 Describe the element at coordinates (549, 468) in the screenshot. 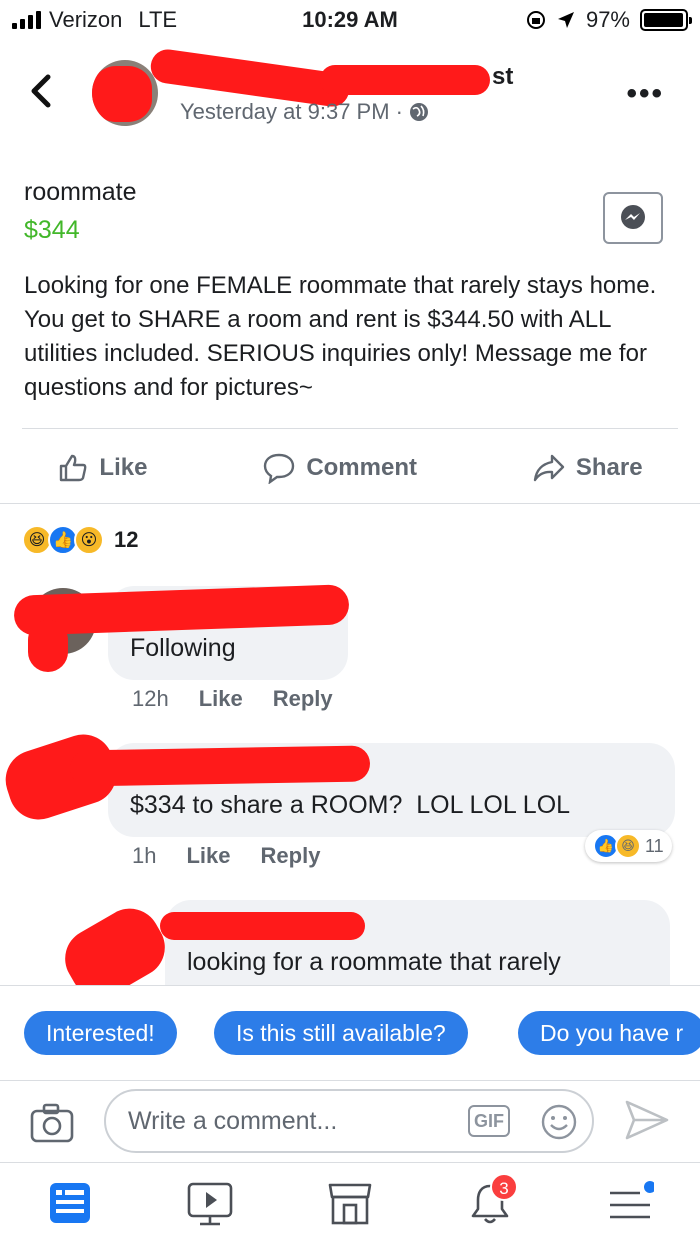

I see `share-icon` at that location.